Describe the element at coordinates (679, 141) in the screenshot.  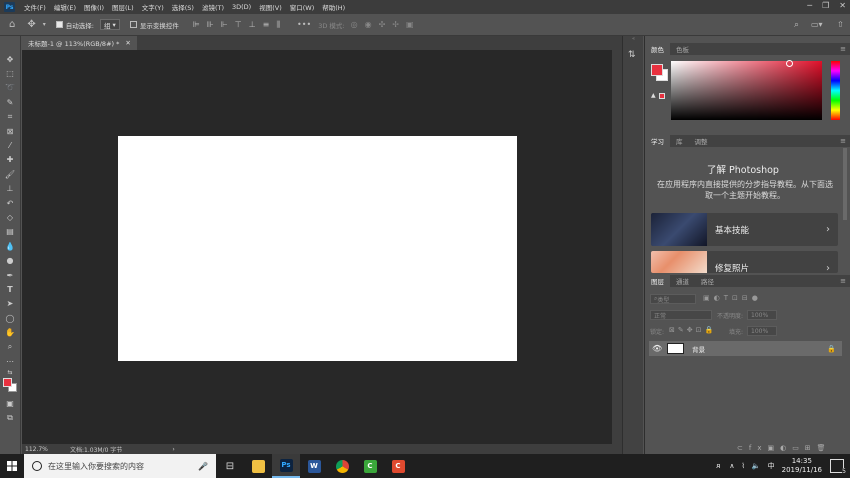
I see `tab-libraries: 库` at that location.